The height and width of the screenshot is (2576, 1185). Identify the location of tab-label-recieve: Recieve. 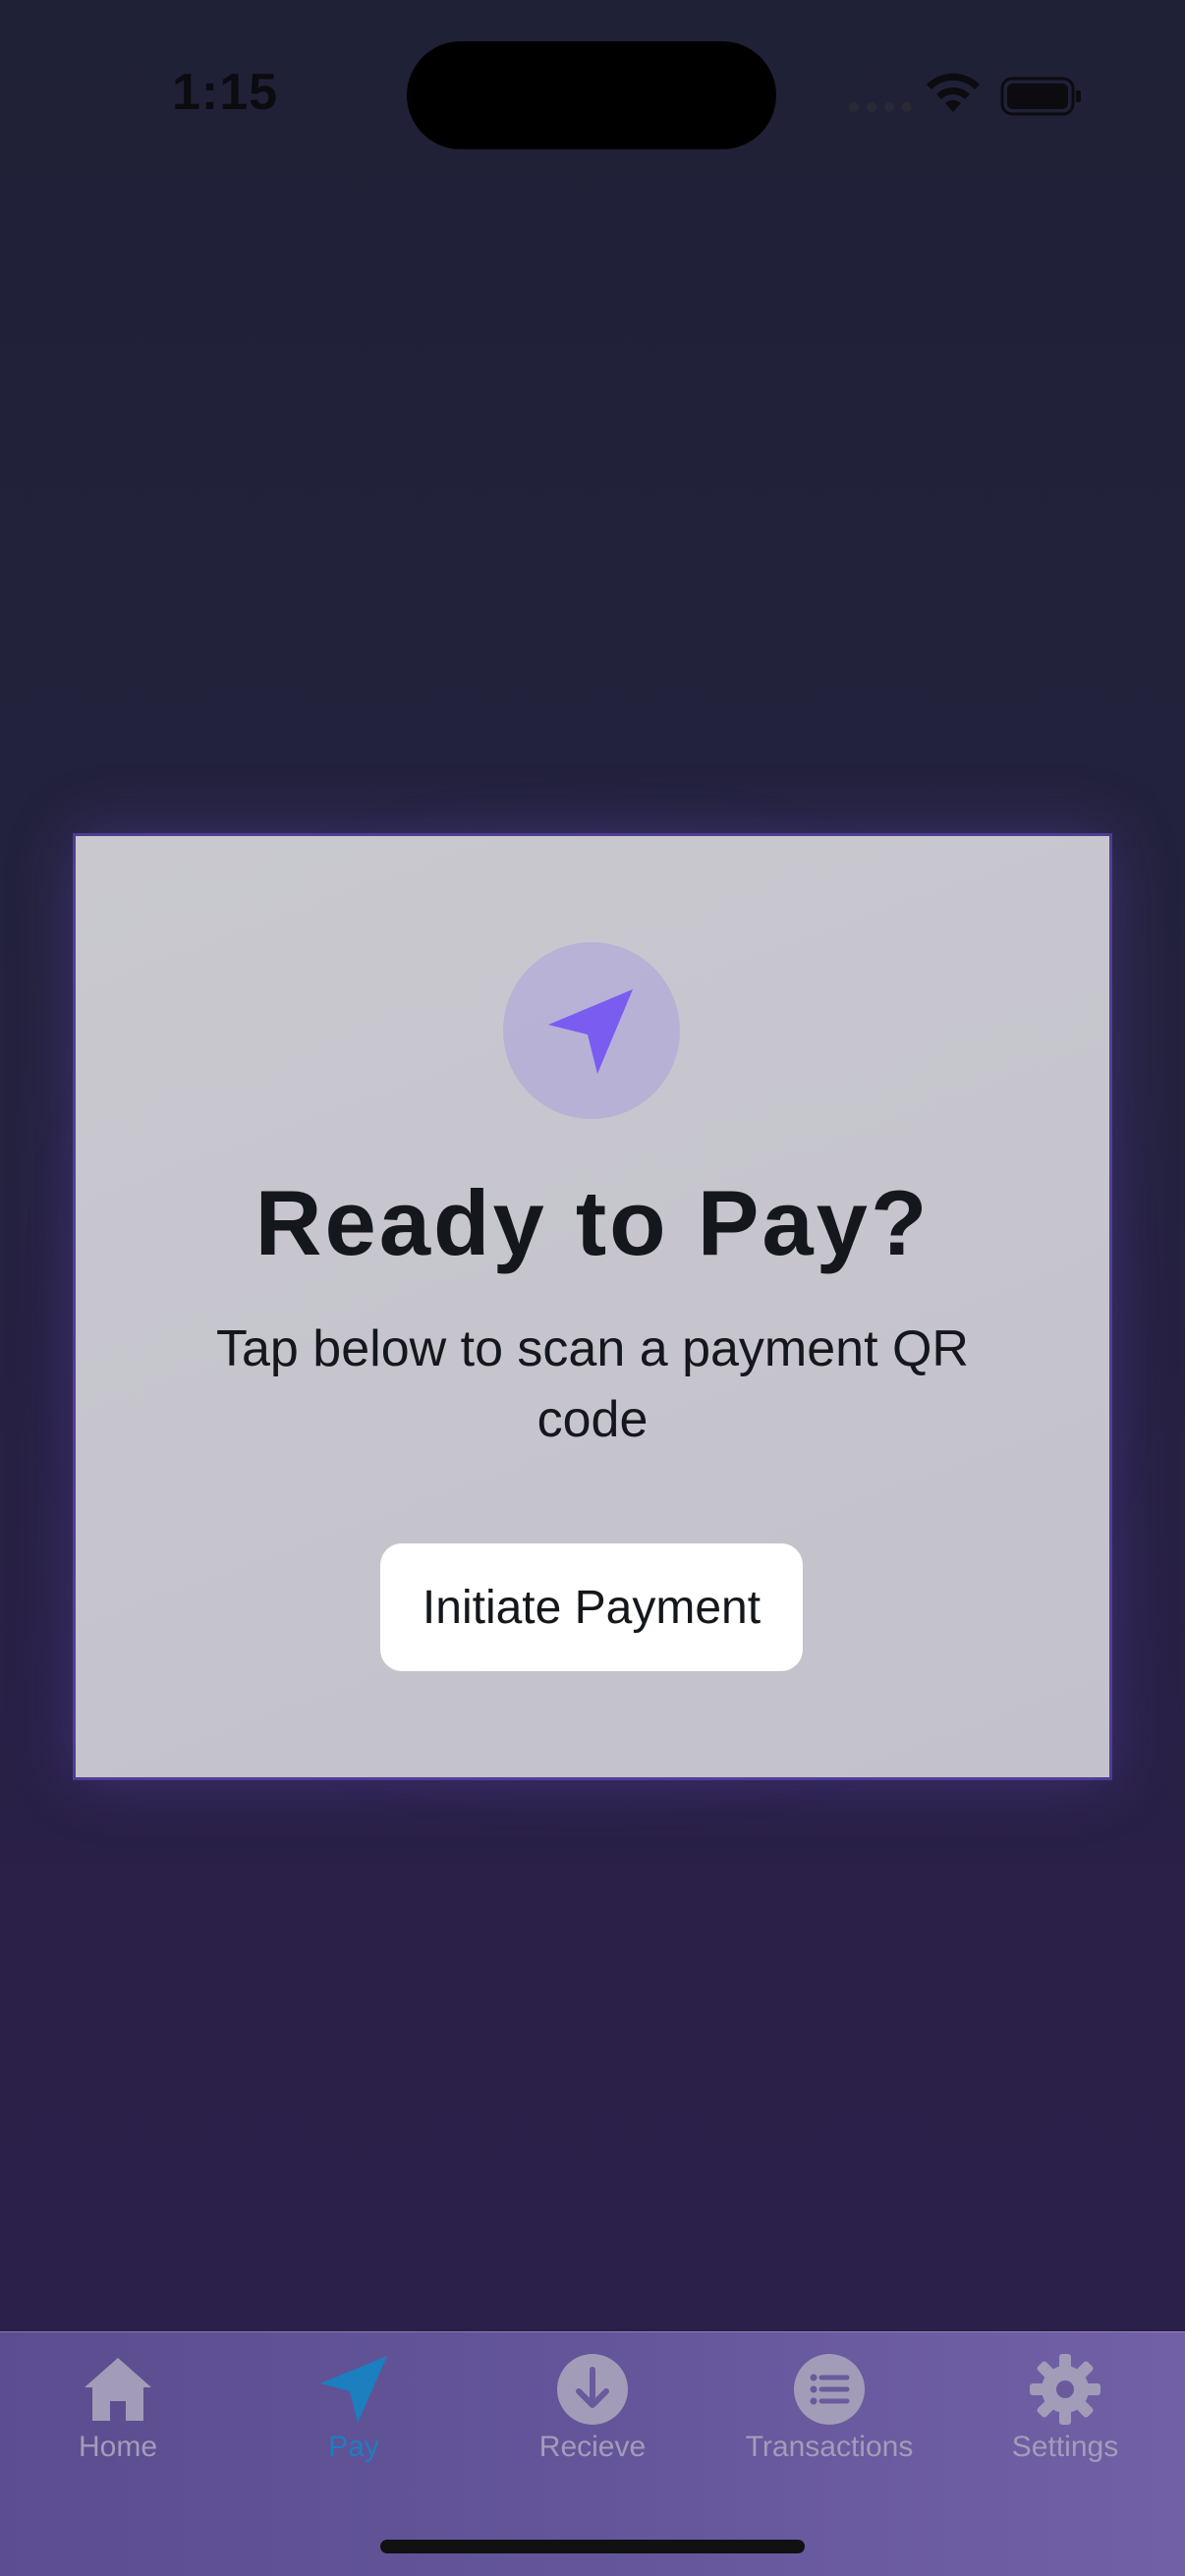
(592, 2447).